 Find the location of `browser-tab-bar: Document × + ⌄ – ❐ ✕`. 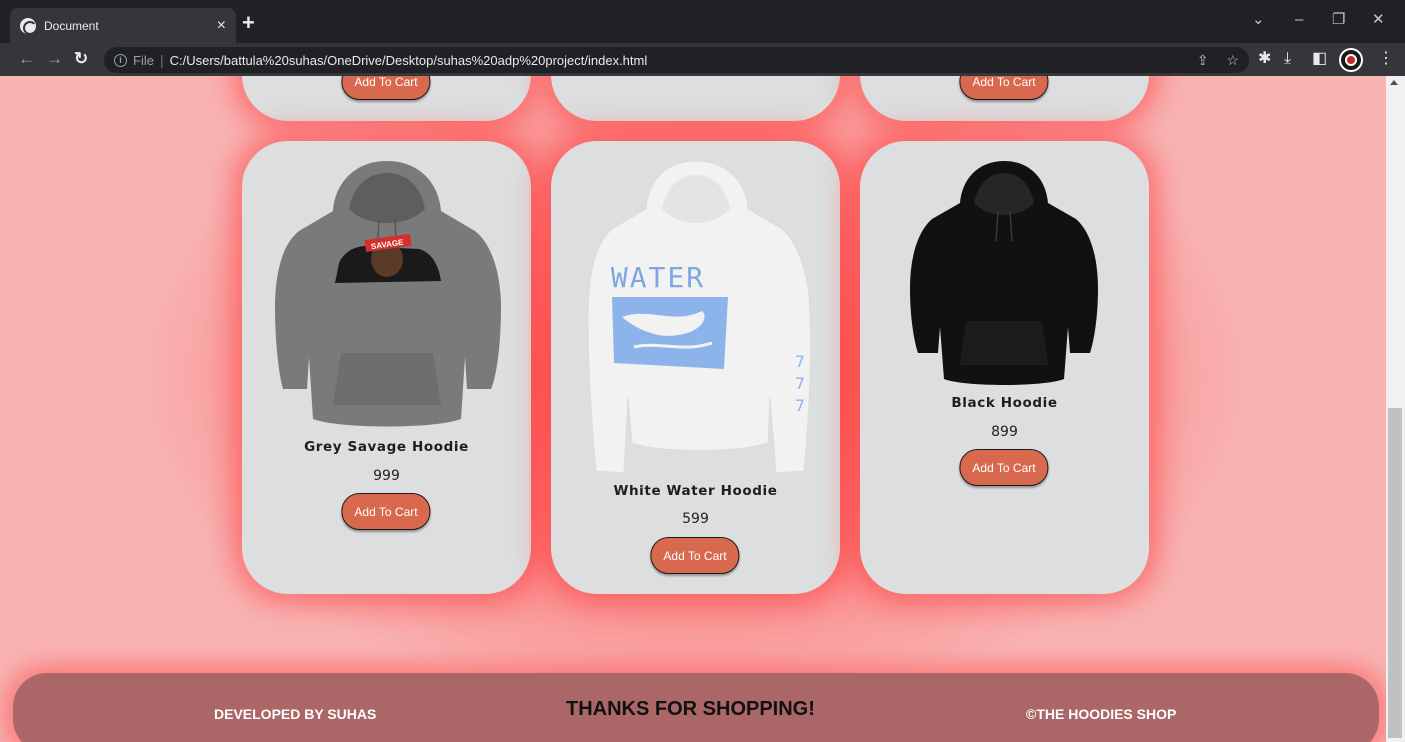

browser-tab-bar: Document × + ⌄ – ❐ ✕ is located at coordinates (702, 21).